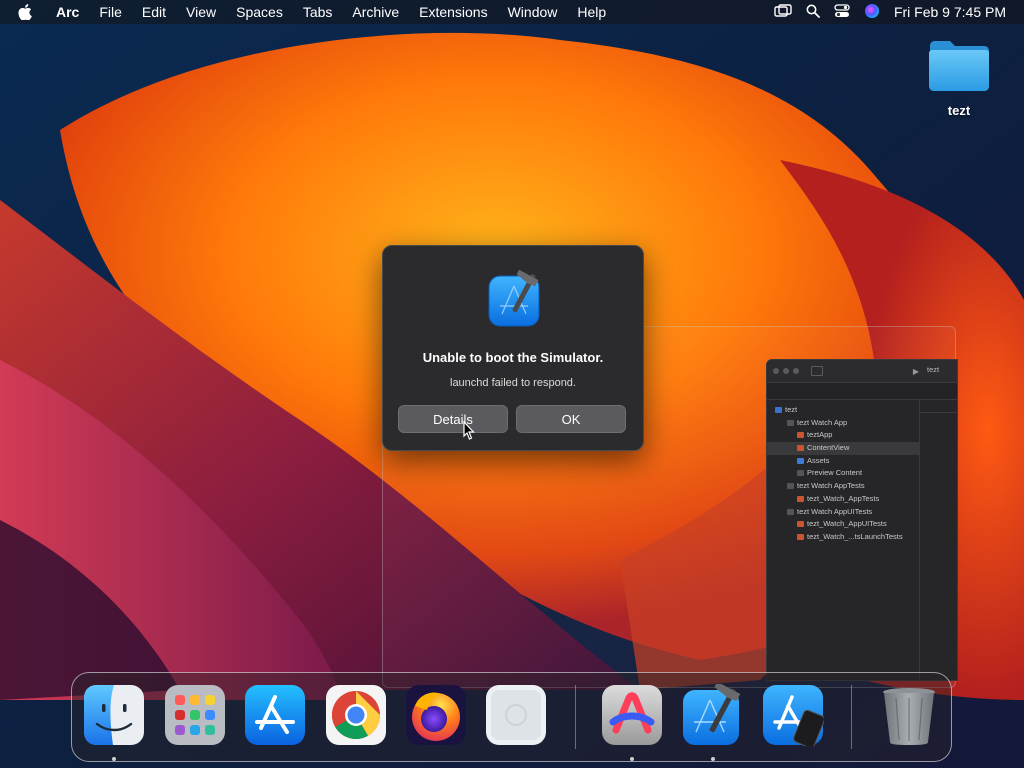 Image resolution: width=1024 pixels, height=768 pixels. What do you see at coordinates (872, 12) in the screenshot?
I see `siri-icon` at bounding box center [872, 12].